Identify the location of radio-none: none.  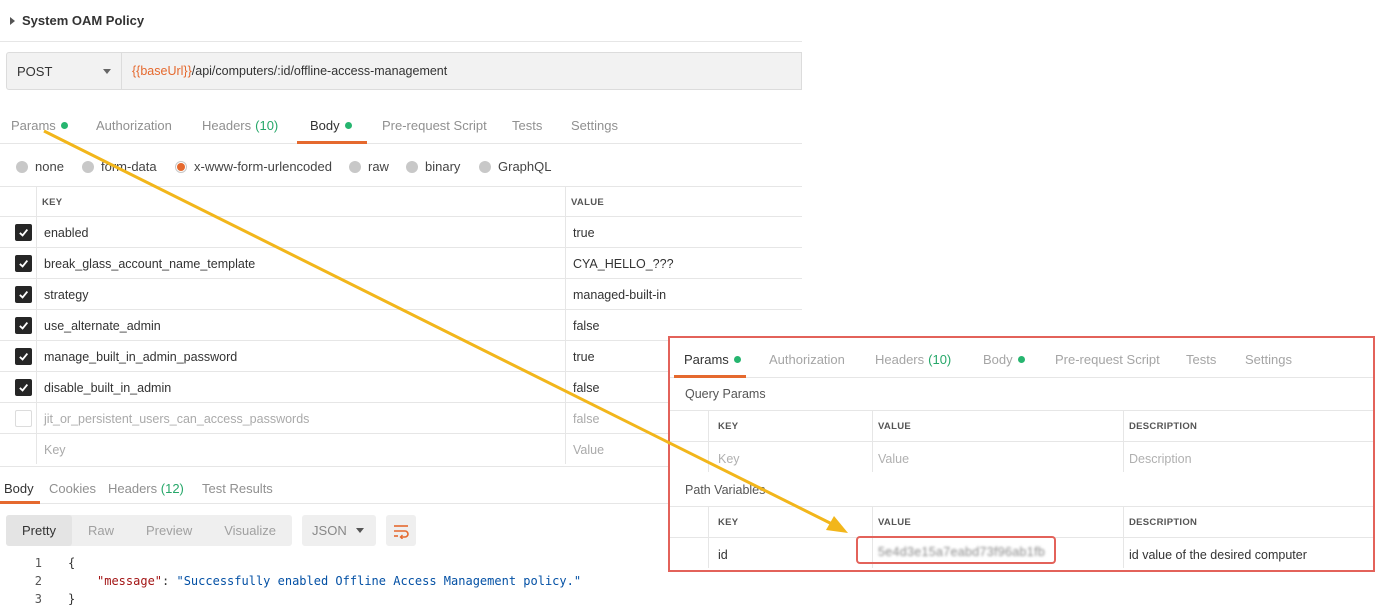
(40, 166).